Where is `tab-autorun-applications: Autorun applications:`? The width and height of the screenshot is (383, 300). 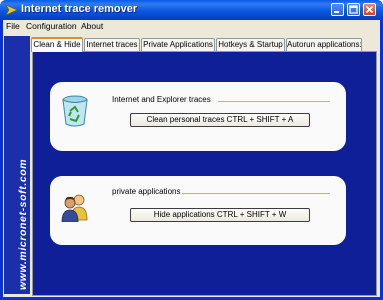
tab-autorun-applications: Autorun applications: is located at coordinates (324, 44).